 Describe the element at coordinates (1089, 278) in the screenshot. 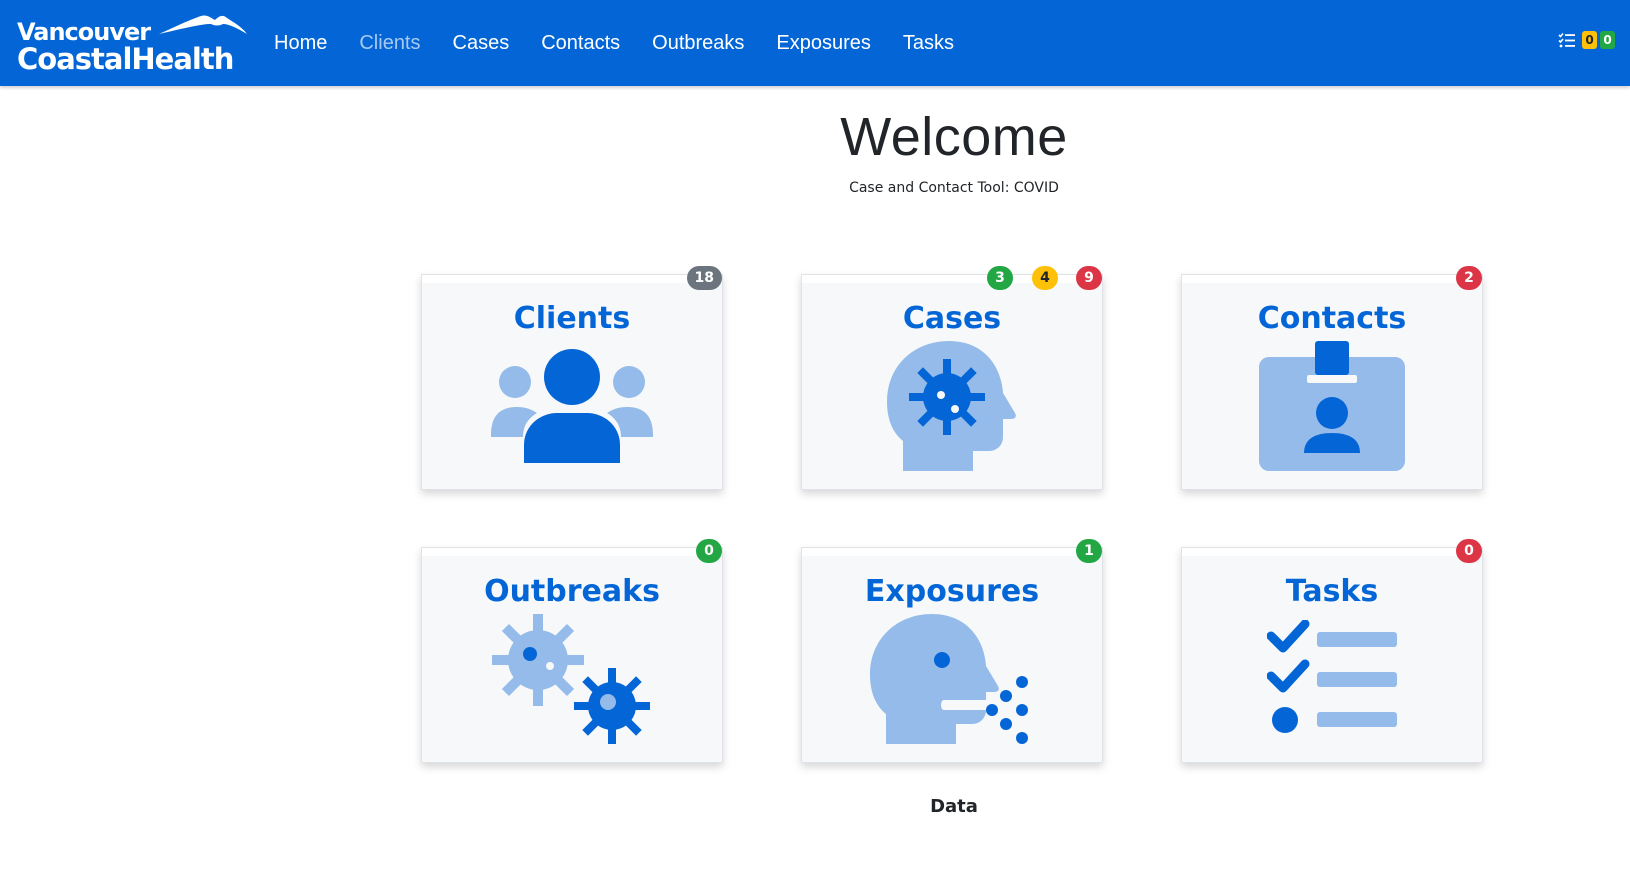

I see `cases-red-badge: 9` at that location.